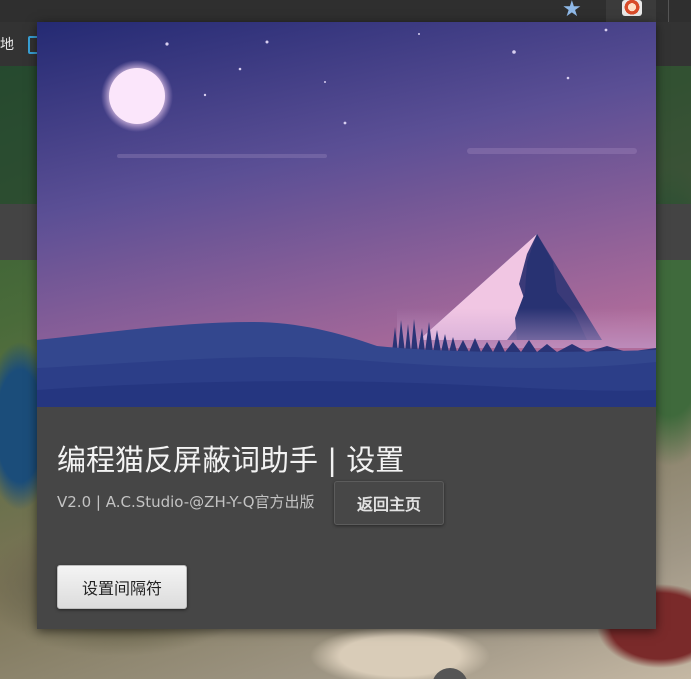  Describe the element at coordinates (186, 502) in the screenshot. I see `version-credit: V2.0 | A.C.Studio-@ZH-Y-Q官方出版` at that location.